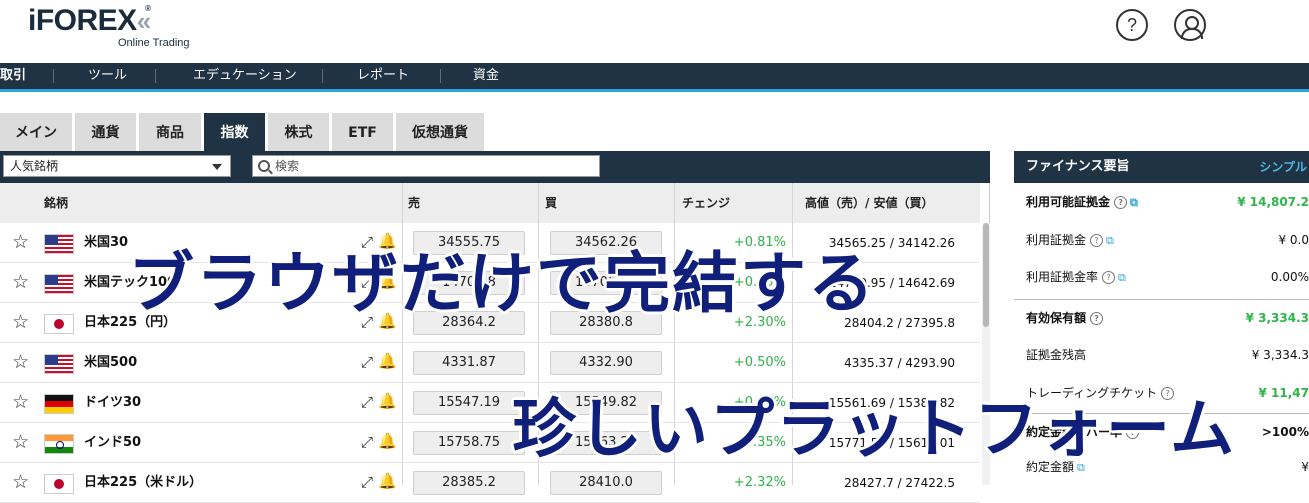  Describe the element at coordinates (502, 283) in the screenshot. I see `overlay-caption-1: ブラウザだけで完結する` at that location.